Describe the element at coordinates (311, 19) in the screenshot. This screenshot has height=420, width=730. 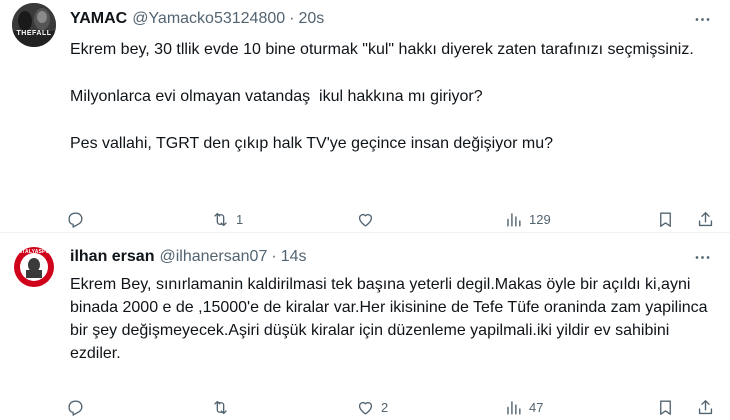
I see `timestamp: 20s` at that location.